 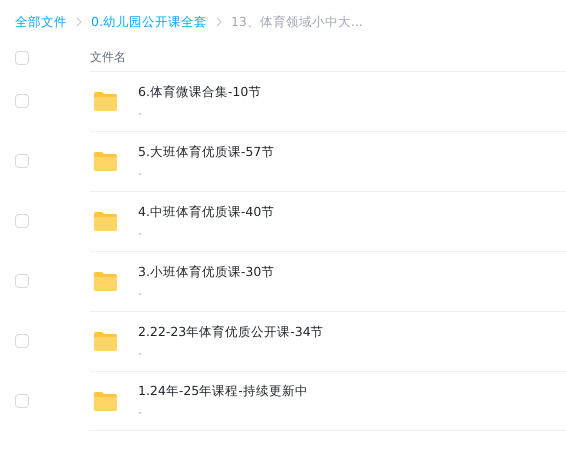 What do you see at coordinates (231, 332) in the screenshot?
I see `file-name: 2.22-23年体育优质公开课-34节` at bounding box center [231, 332].